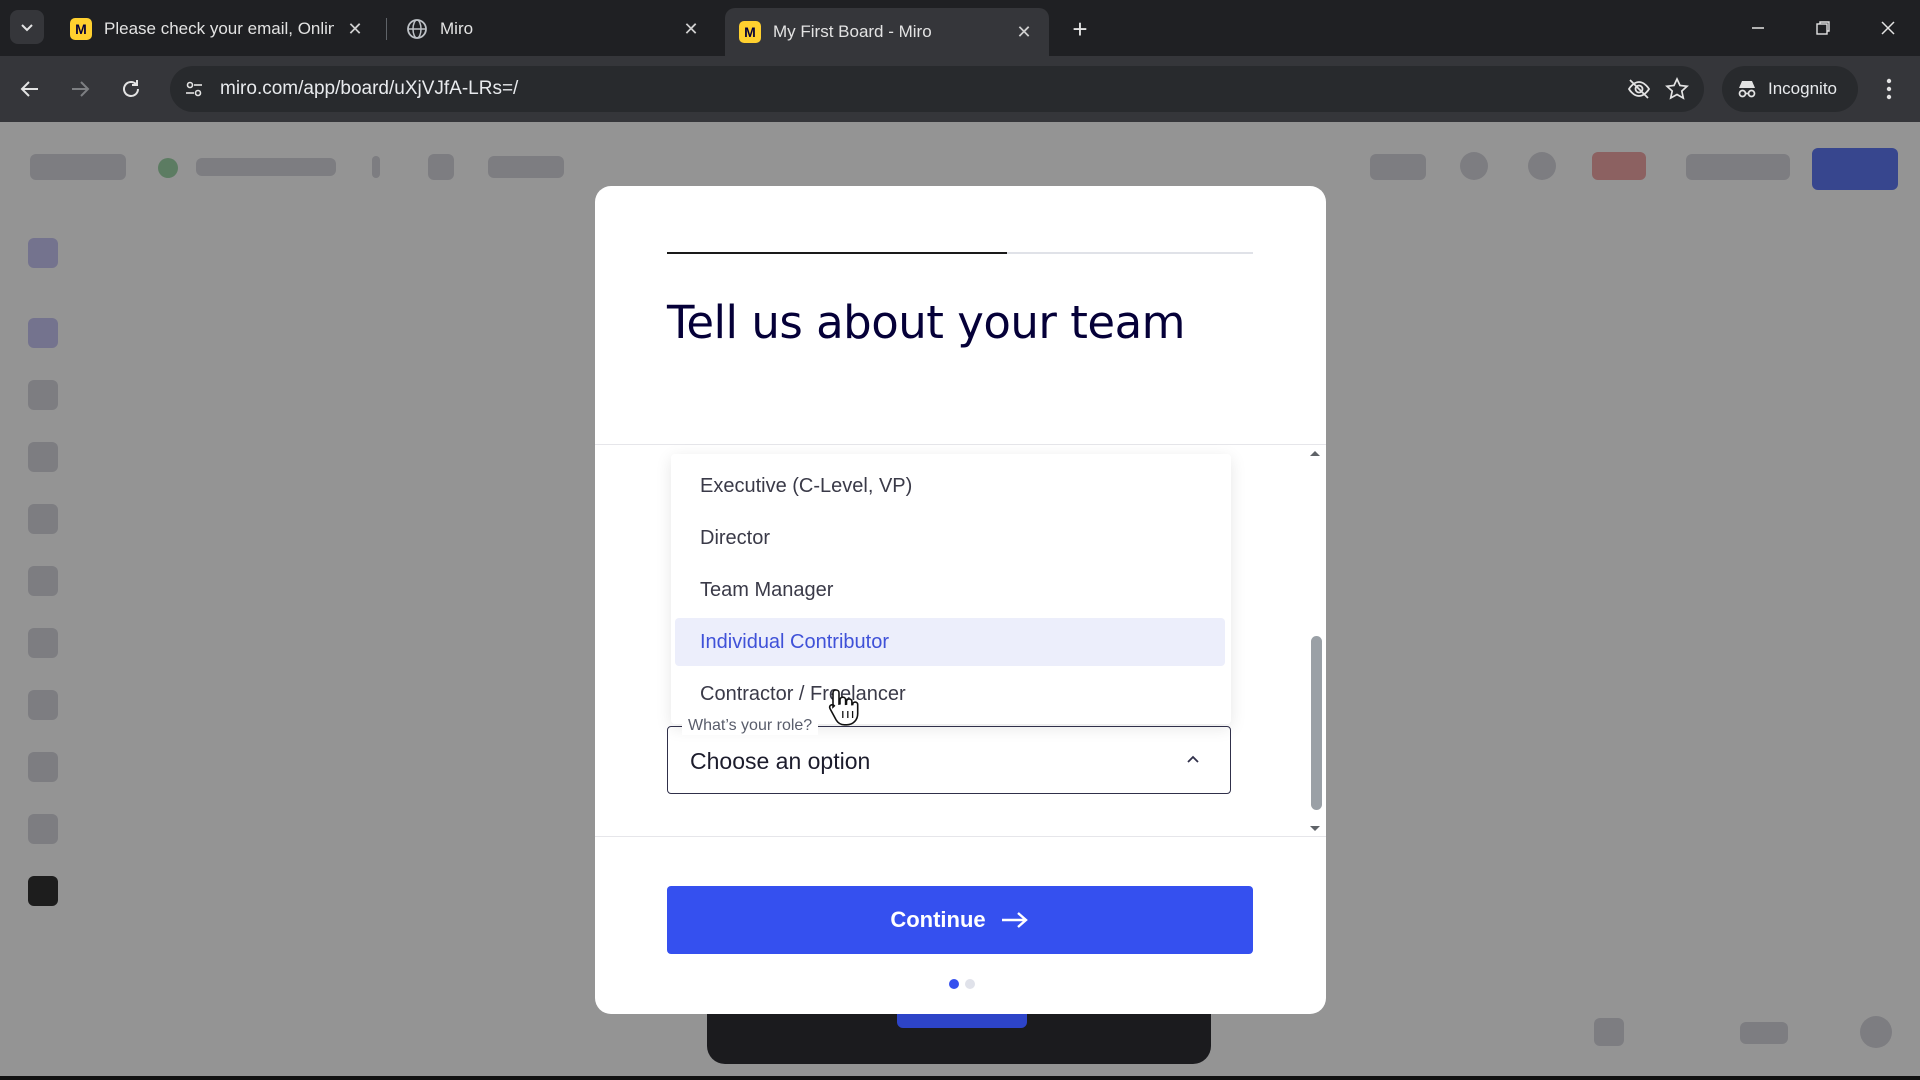 This screenshot has height=1080, width=1920. What do you see at coordinates (926, 322) in the screenshot?
I see `modal-title: Tell us about your team` at bounding box center [926, 322].